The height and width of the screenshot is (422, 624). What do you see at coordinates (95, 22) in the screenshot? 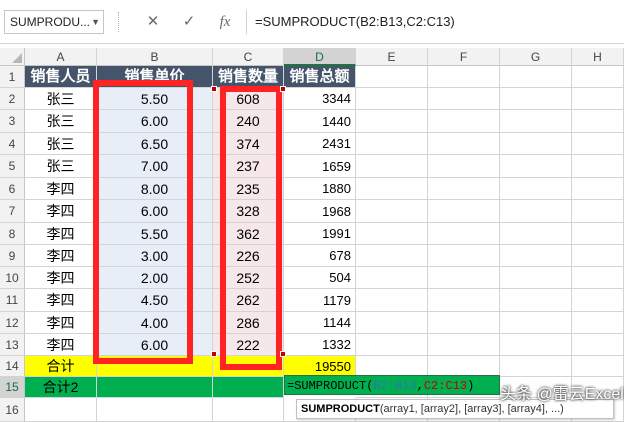
I see `chevron-down-icon: ▼` at bounding box center [95, 22].